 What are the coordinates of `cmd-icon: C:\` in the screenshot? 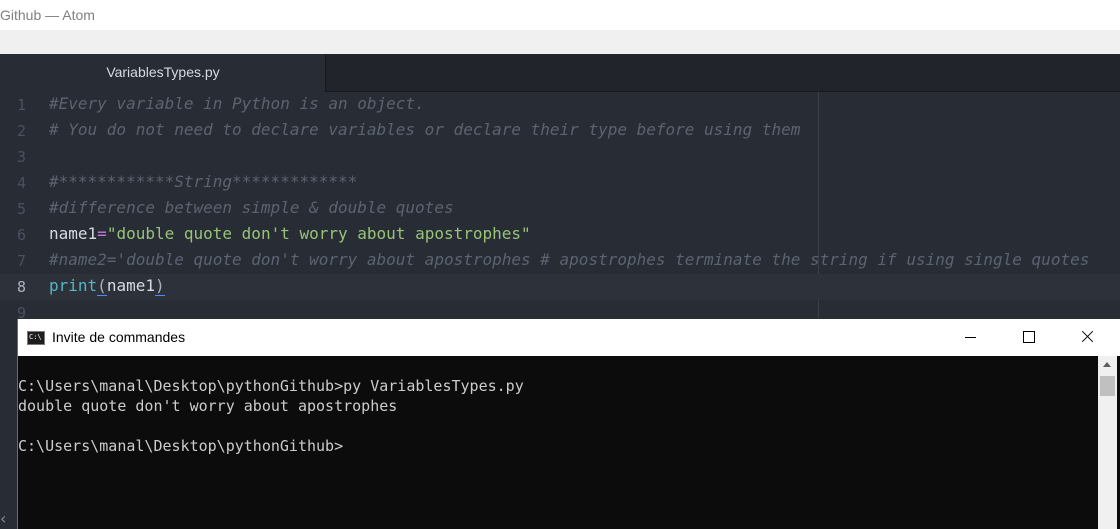 It's located at (36, 338).